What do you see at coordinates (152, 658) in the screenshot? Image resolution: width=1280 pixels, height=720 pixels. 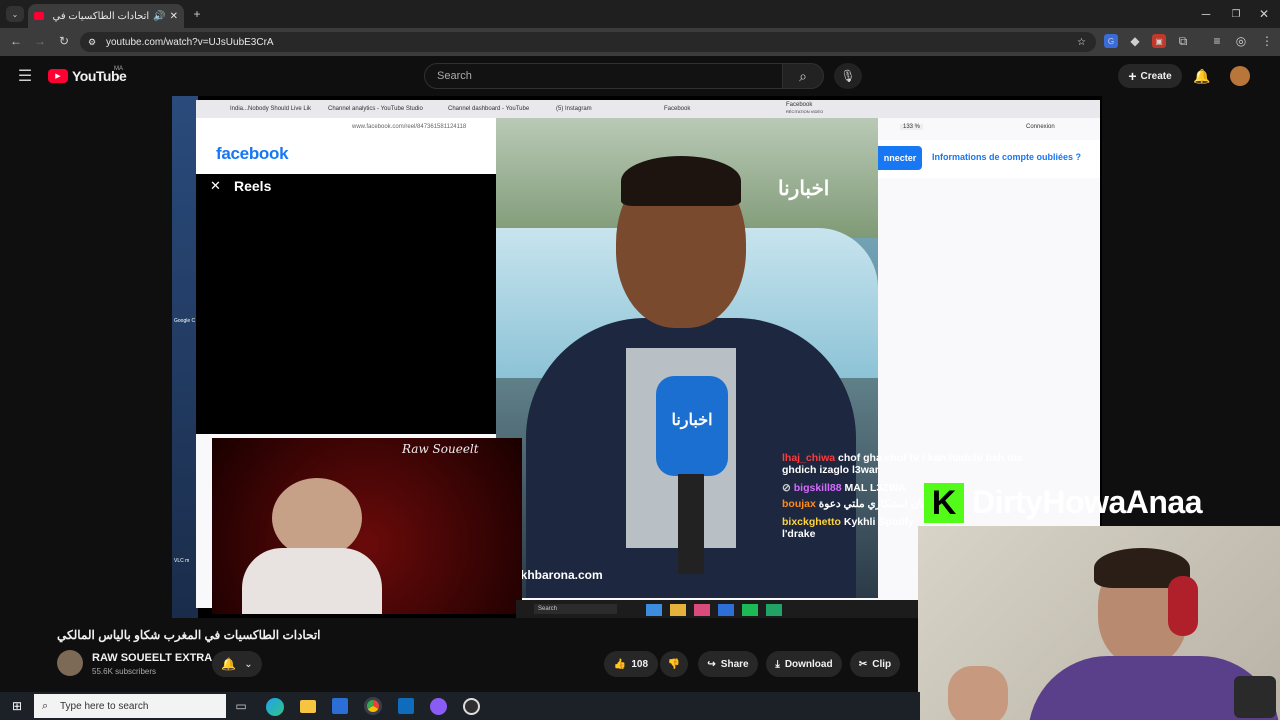 I see `channel-name: RAW SOUEELT EXTRA` at bounding box center [152, 658].